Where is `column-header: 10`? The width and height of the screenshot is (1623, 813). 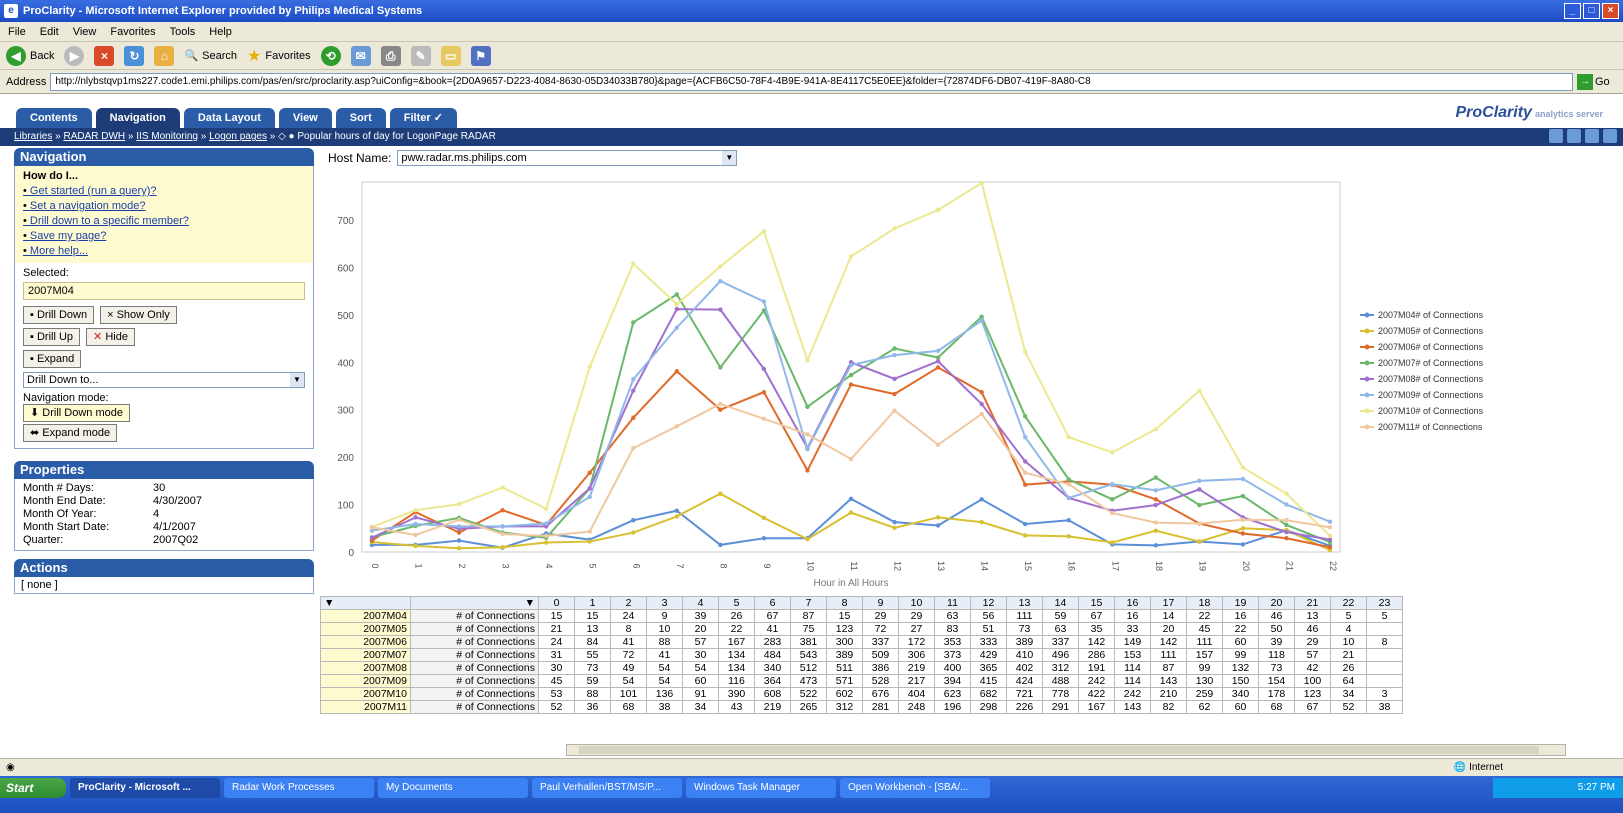
column-header: 10 is located at coordinates (916, 603).